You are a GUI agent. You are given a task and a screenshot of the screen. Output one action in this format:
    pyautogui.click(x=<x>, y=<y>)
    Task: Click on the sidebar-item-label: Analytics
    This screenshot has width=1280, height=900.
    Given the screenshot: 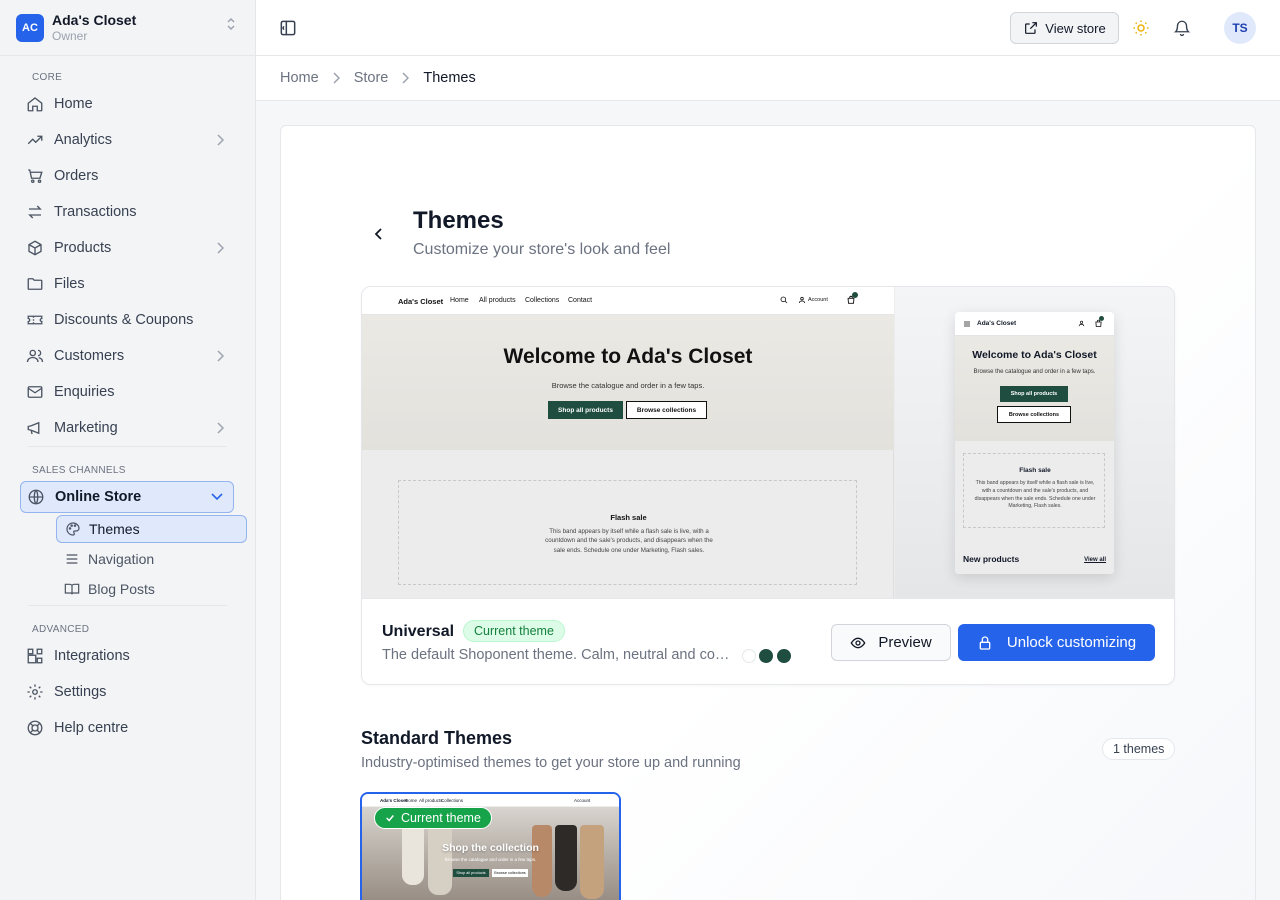 What is the action you would take?
    pyautogui.click(x=83, y=140)
    